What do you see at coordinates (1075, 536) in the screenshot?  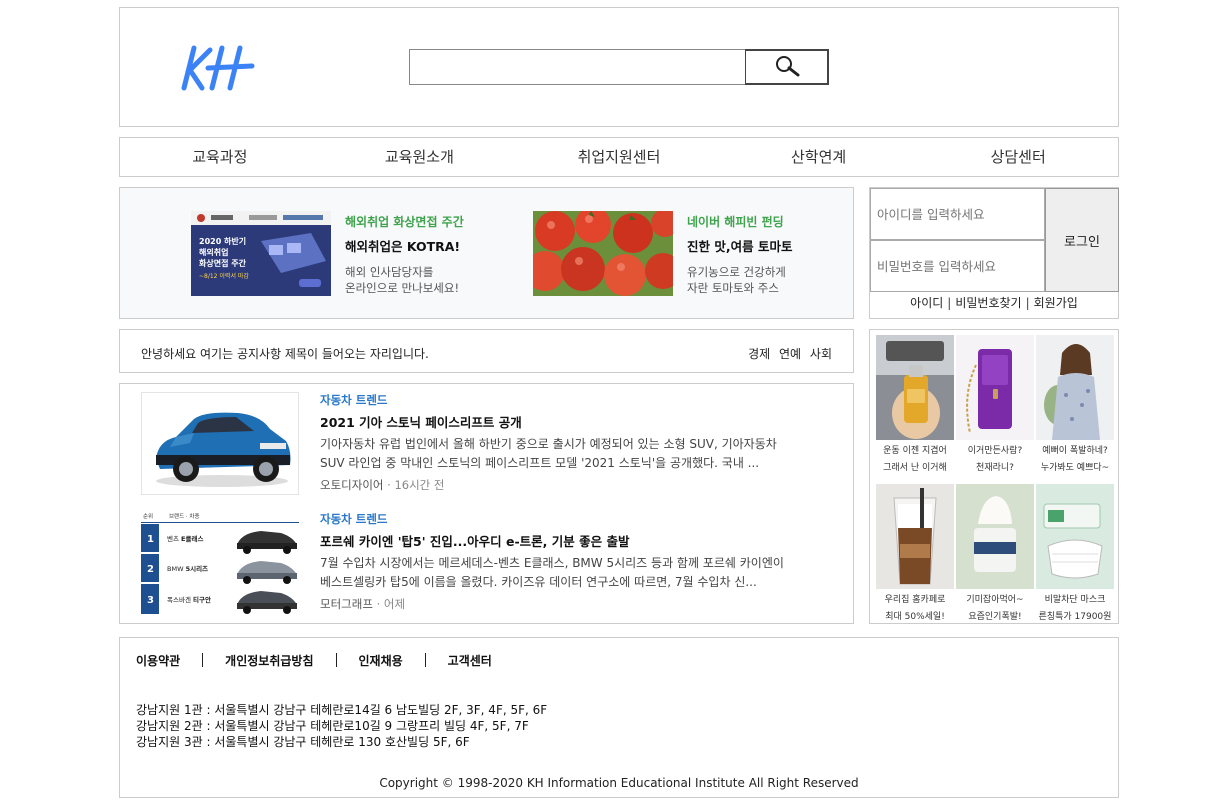 I see `face-mask-image` at bounding box center [1075, 536].